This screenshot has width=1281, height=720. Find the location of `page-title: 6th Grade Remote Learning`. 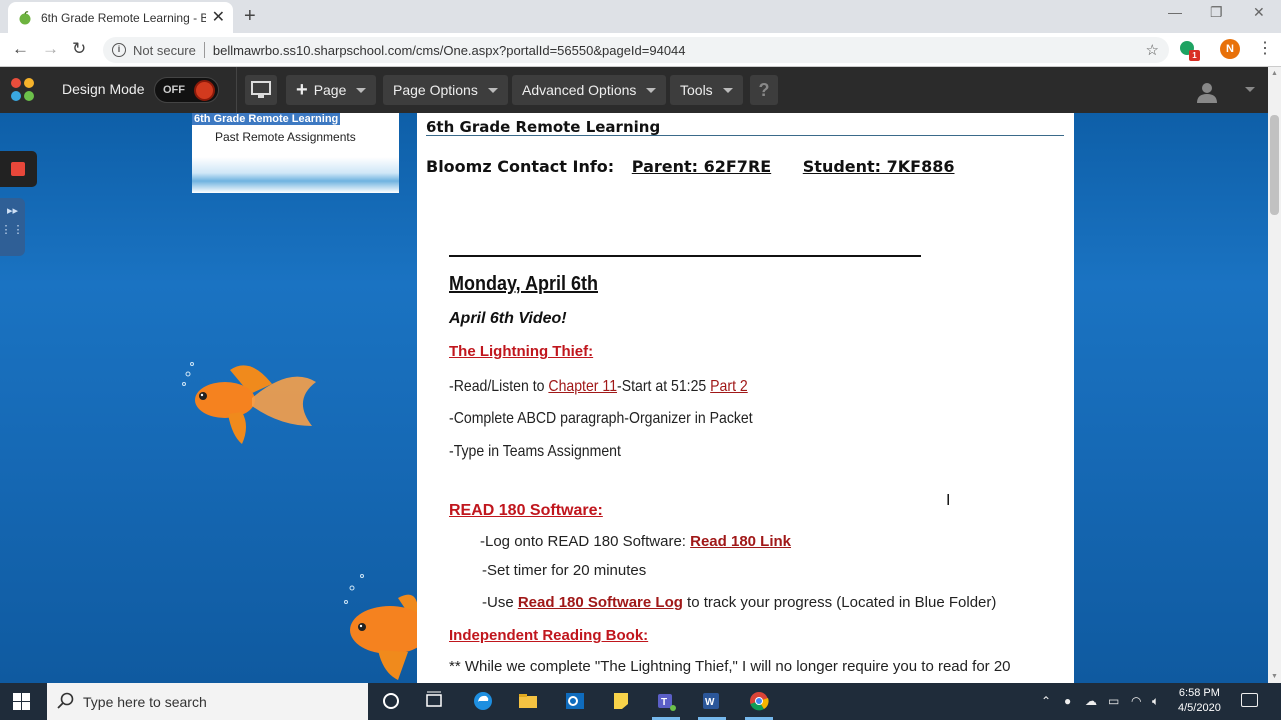

page-title: 6th Grade Remote Learning is located at coordinates (543, 127).